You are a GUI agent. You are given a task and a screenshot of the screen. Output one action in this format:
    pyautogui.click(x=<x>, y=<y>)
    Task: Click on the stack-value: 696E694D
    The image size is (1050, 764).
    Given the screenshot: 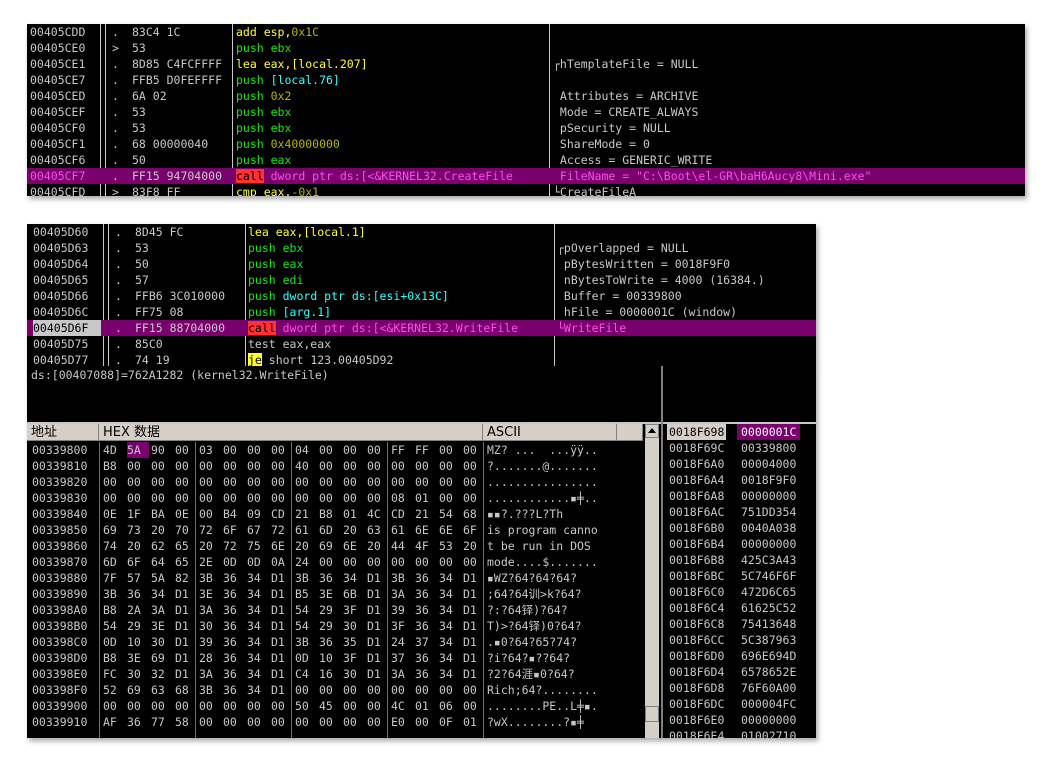 What is the action you would take?
    pyautogui.click(x=768, y=656)
    